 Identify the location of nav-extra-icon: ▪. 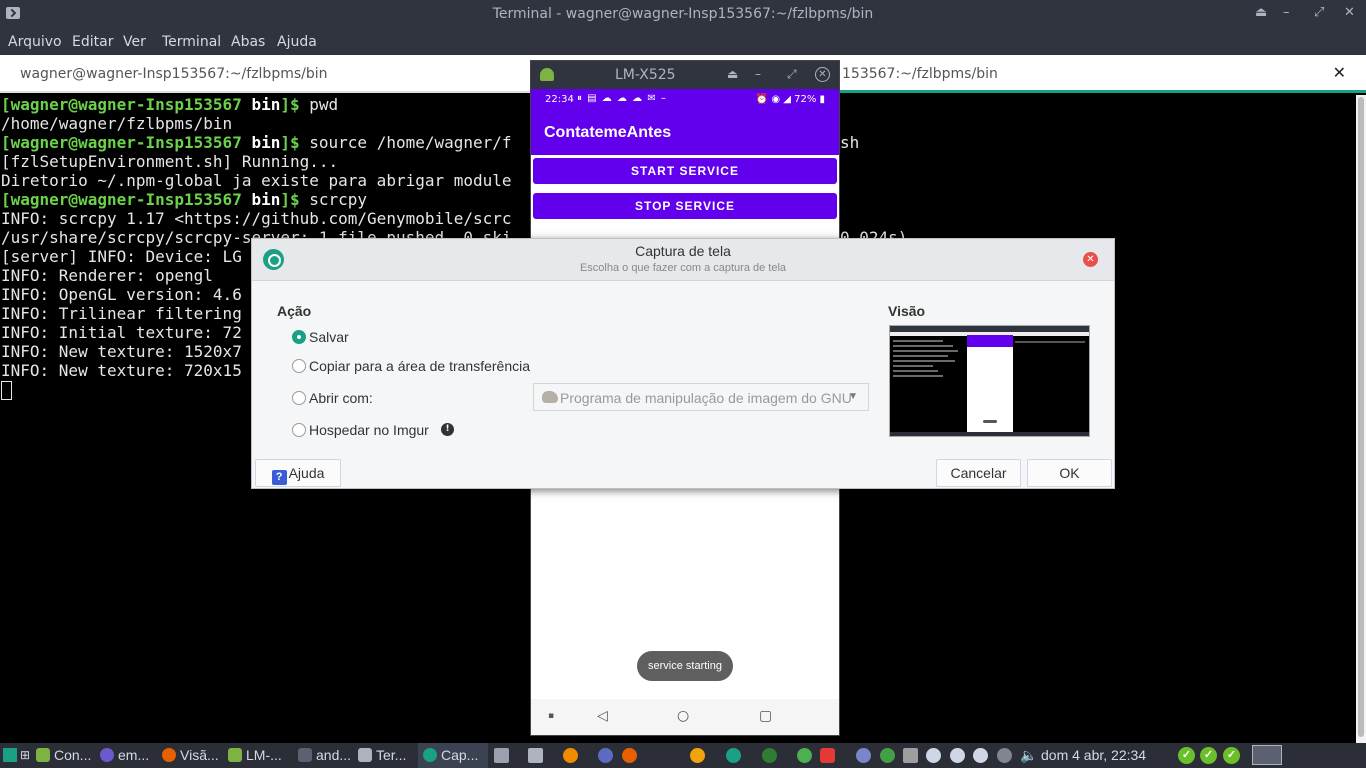
(551, 716).